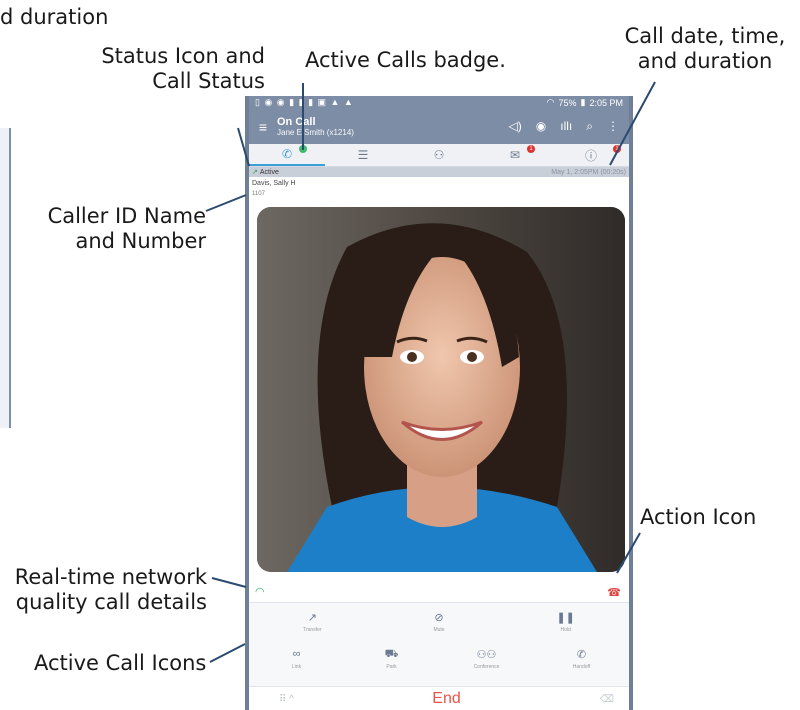 The image size is (800, 710). I want to click on callout-status-icon-line2: Call Status, so click(208, 81).